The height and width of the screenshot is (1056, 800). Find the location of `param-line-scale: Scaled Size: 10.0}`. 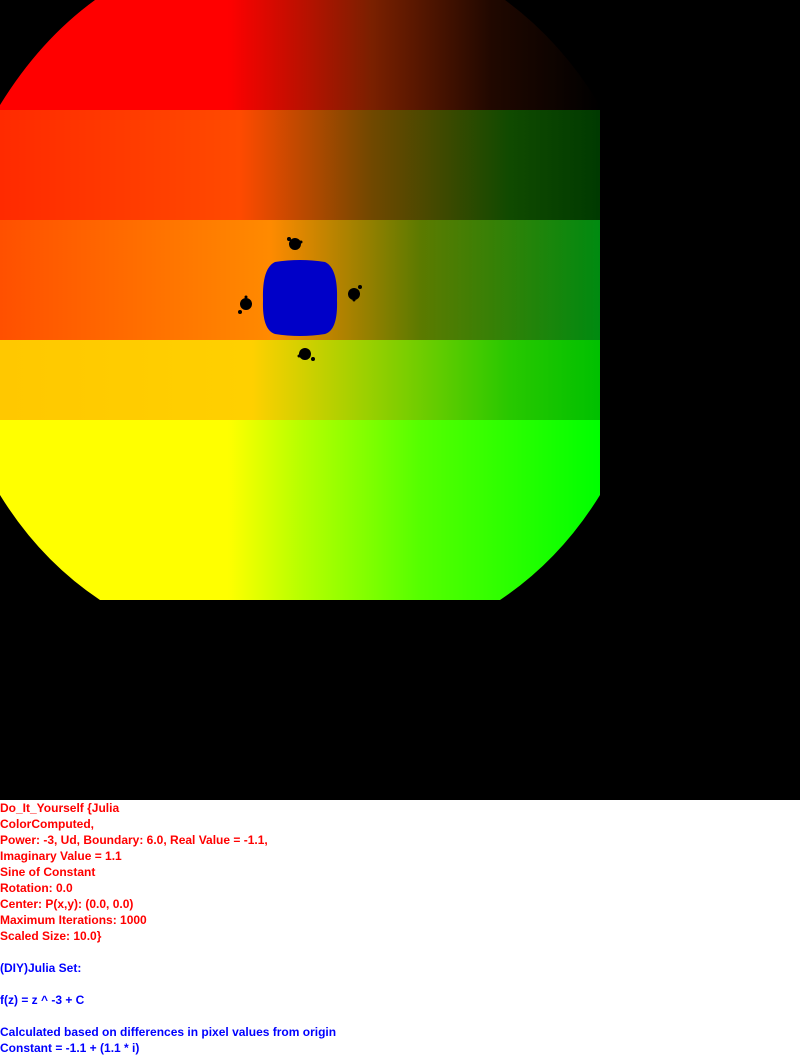

param-line-scale: Scaled Size: 10.0} is located at coordinates (51, 936).